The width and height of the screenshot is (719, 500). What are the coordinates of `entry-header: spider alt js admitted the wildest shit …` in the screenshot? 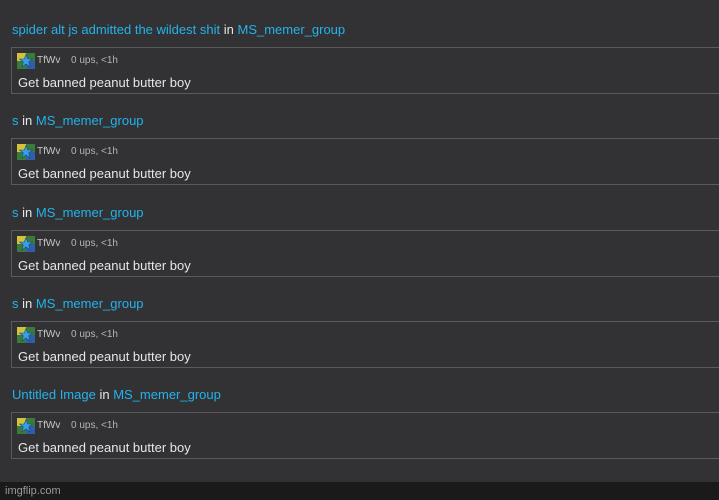 It's located at (178, 30).